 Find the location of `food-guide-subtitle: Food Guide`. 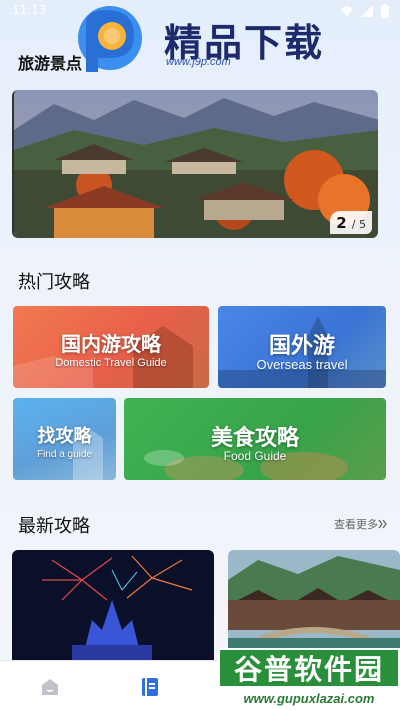

food-guide-subtitle: Food Guide is located at coordinates (255, 456).